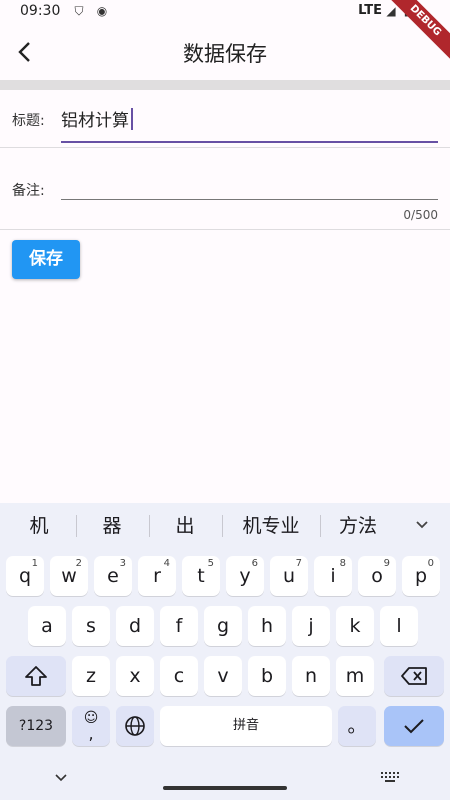 The width and height of the screenshot is (450, 800). Describe the element at coordinates (78, 563) in the screenshot. I see `key-number-hint: 2` at that location.